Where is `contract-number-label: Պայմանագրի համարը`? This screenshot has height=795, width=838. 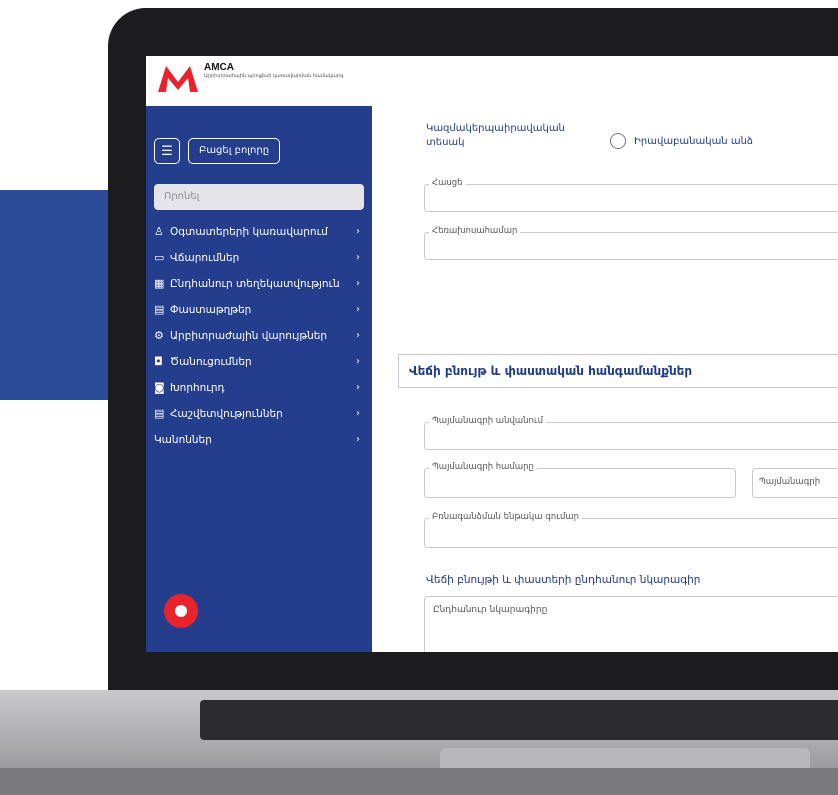
contract-number-label: Պայմանագրի համարը is located at coordinates (483, 467).